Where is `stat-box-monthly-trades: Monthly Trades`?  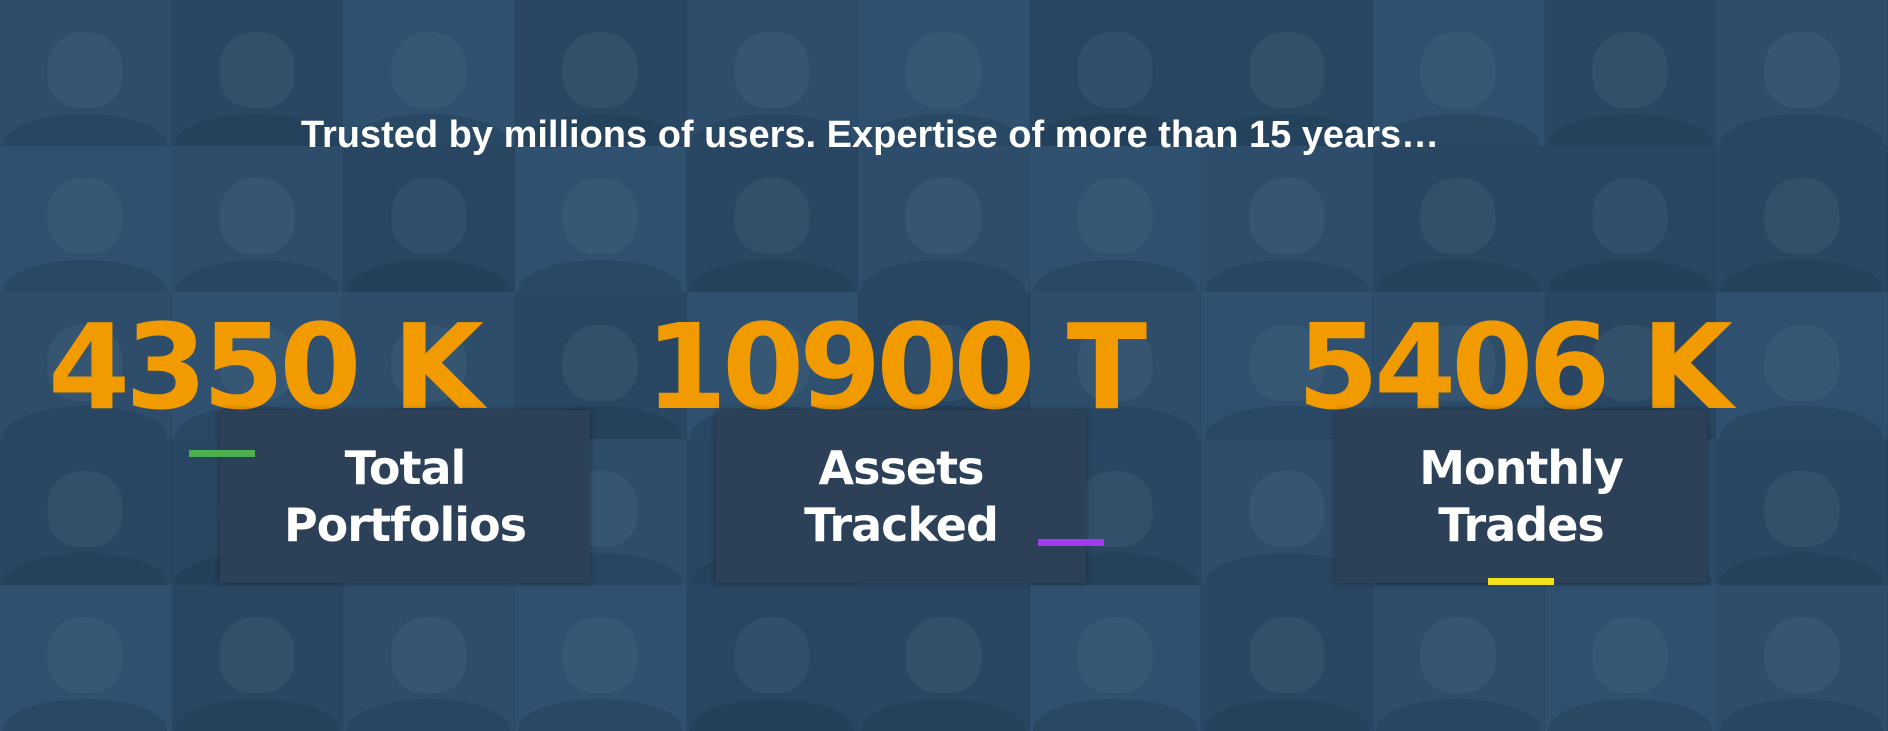
stat-box-monthly-trades: Monthly Trades is located at coordinates (1521, 496).